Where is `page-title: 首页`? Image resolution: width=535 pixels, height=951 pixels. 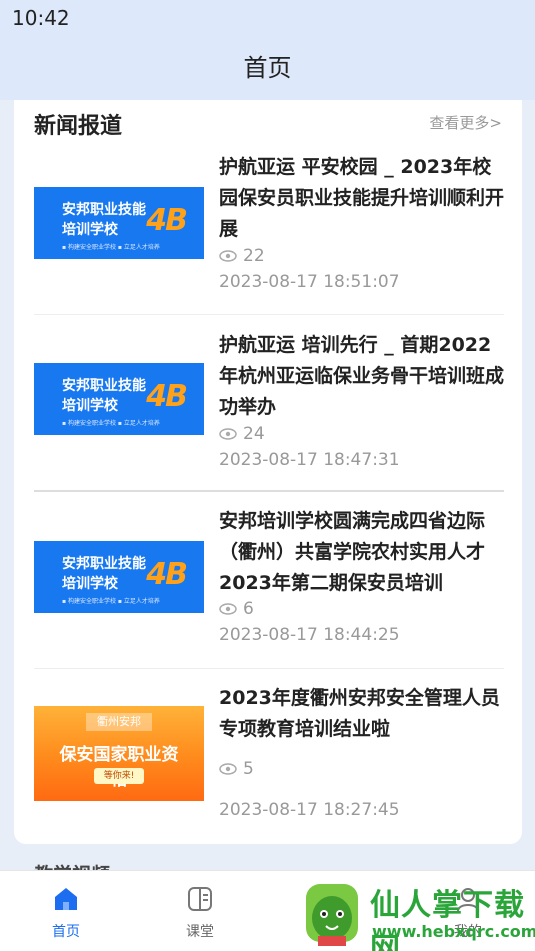 page-title: 首页 is located at coordinates (267, 68).